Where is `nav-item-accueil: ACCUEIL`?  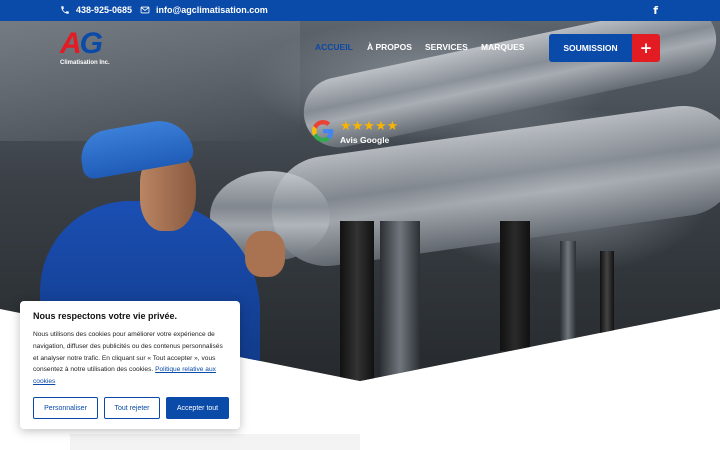
nav-item-accueil: ACCUEIL is located at coordinates (334, 47).